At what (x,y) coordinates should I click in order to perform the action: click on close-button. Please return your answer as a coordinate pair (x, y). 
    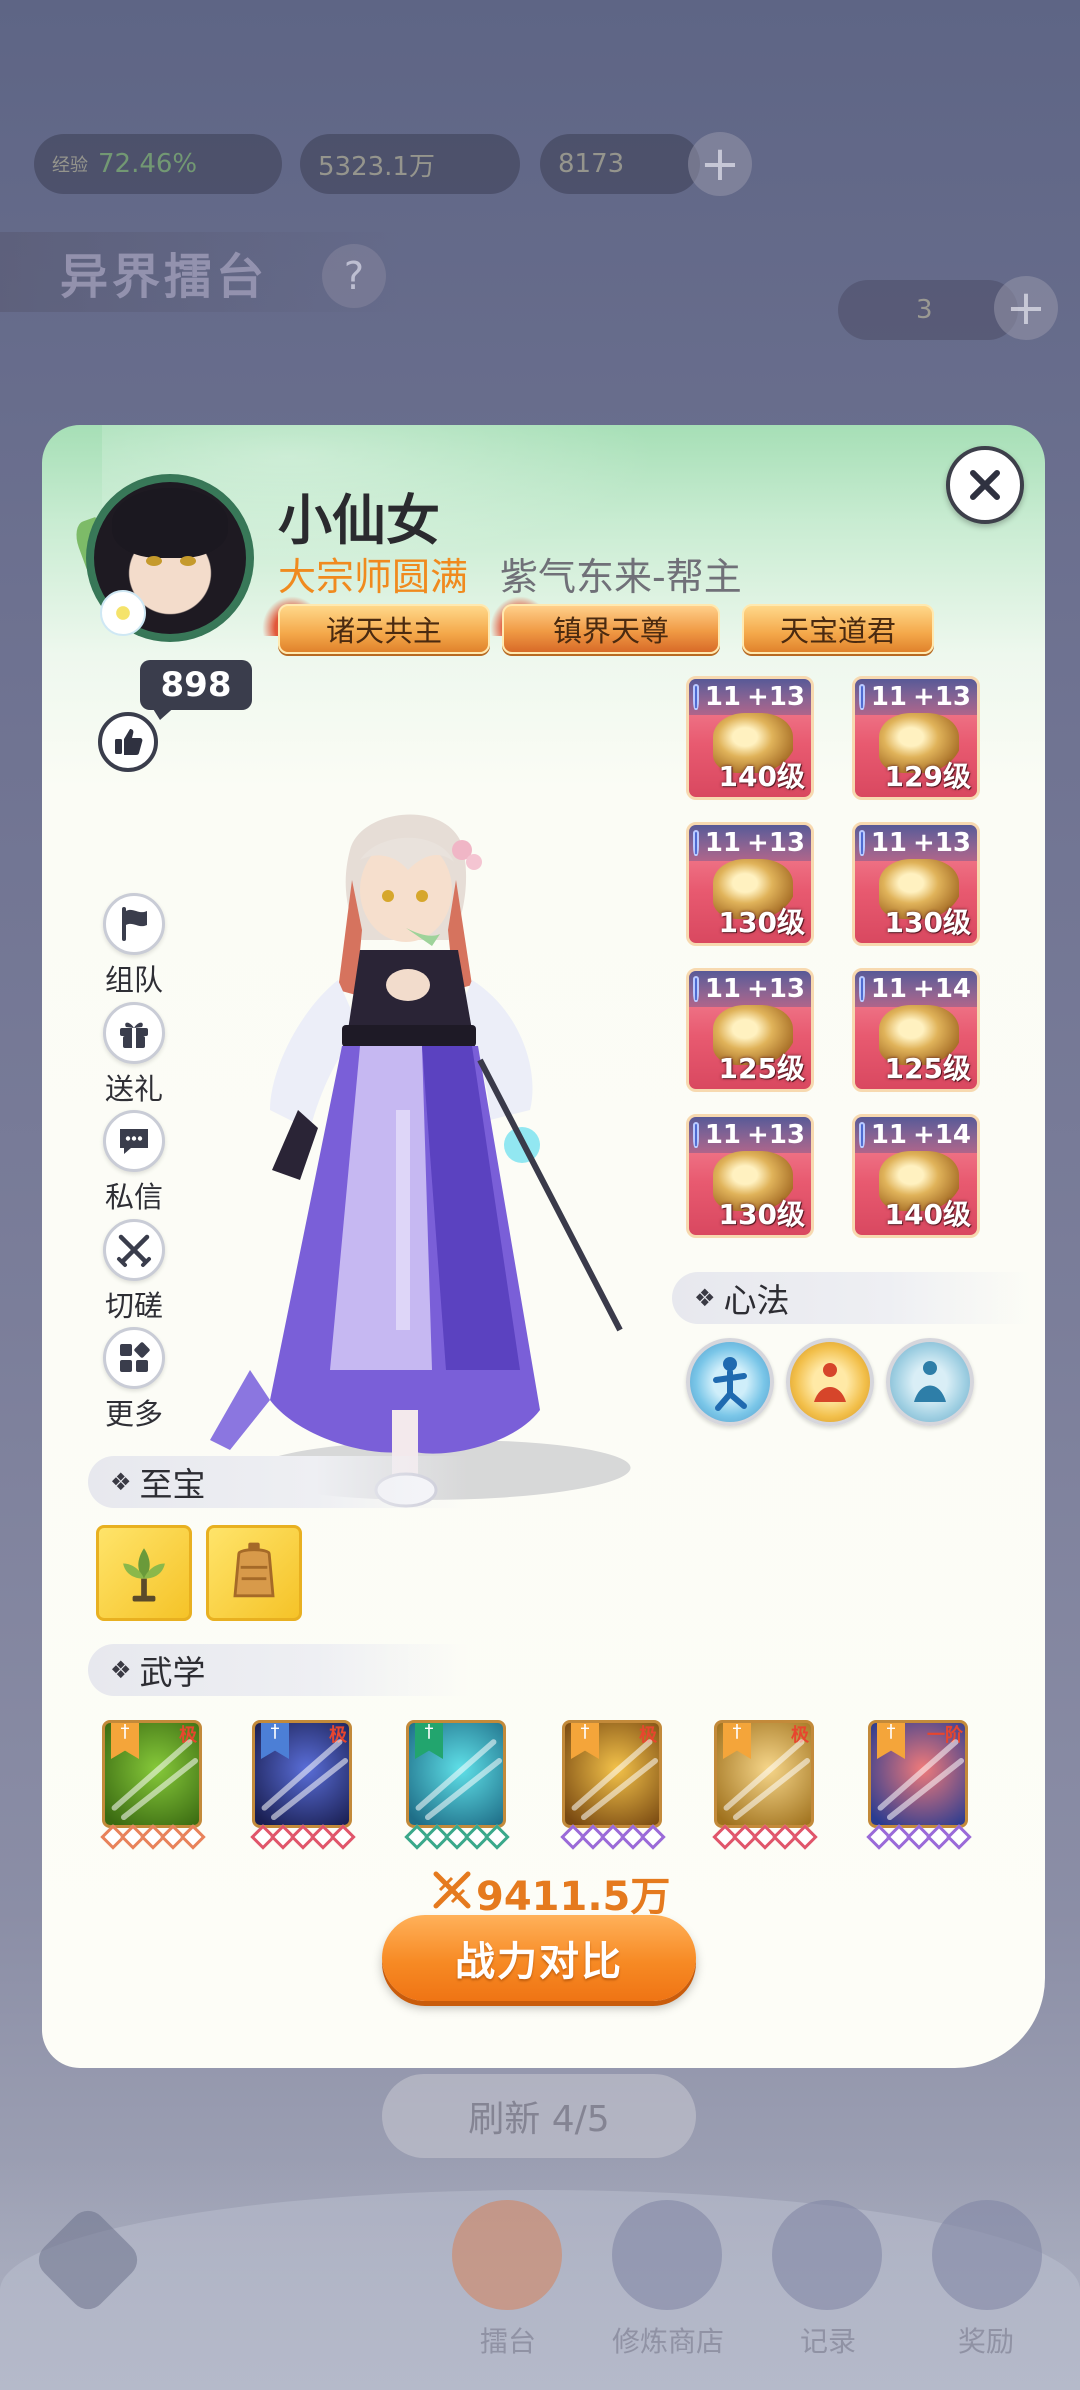
    Looking at the image, I should click on (985, 485).